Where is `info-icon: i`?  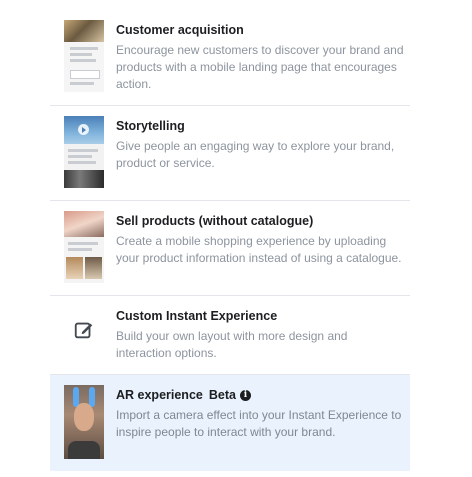
info-icon: i is located at coordinates (245, 395).